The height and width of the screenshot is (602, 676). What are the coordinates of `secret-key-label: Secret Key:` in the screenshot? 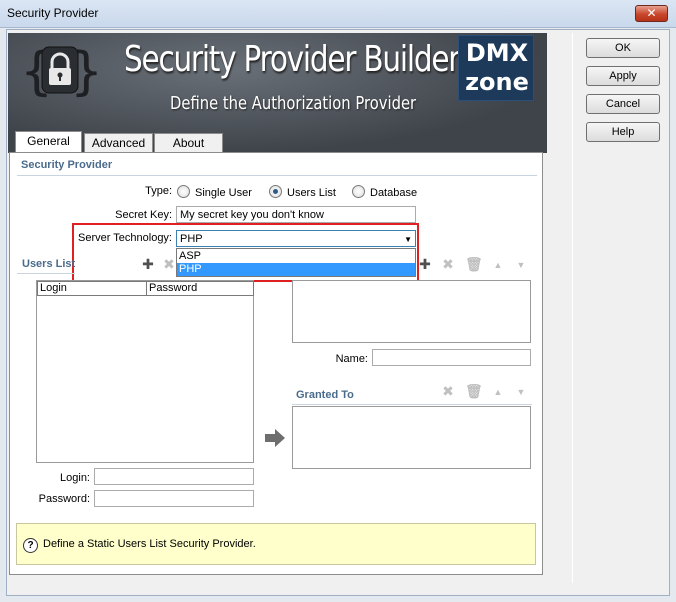 It's located at (143, 215).